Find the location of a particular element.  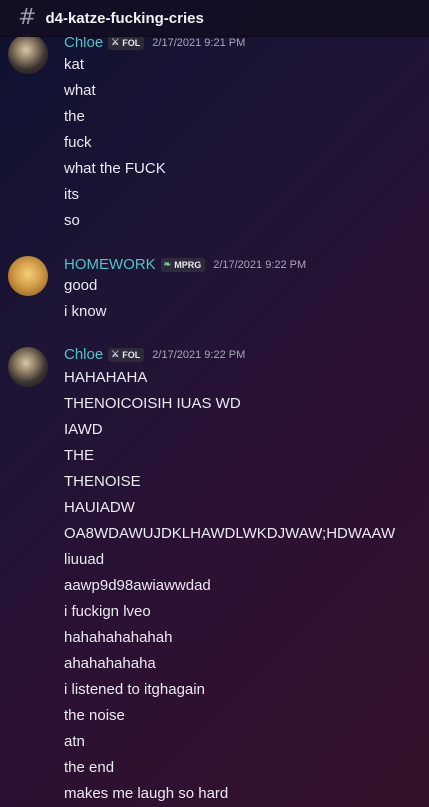

leaf-icon: ❧ is located at coordinates (167, 264).